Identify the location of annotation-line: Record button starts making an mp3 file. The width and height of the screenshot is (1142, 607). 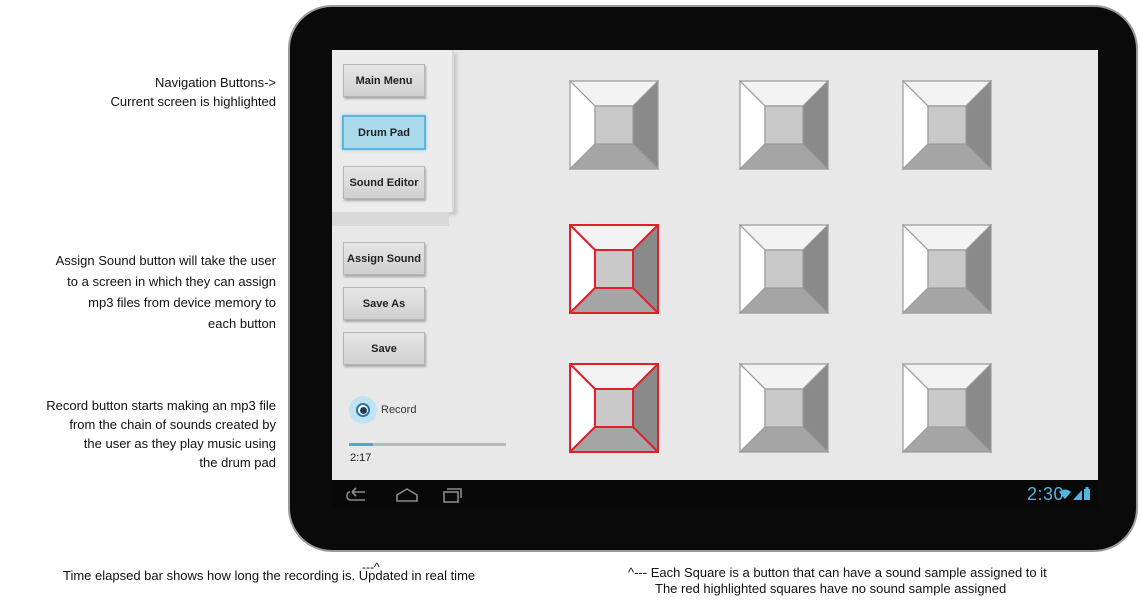
(161, 405).